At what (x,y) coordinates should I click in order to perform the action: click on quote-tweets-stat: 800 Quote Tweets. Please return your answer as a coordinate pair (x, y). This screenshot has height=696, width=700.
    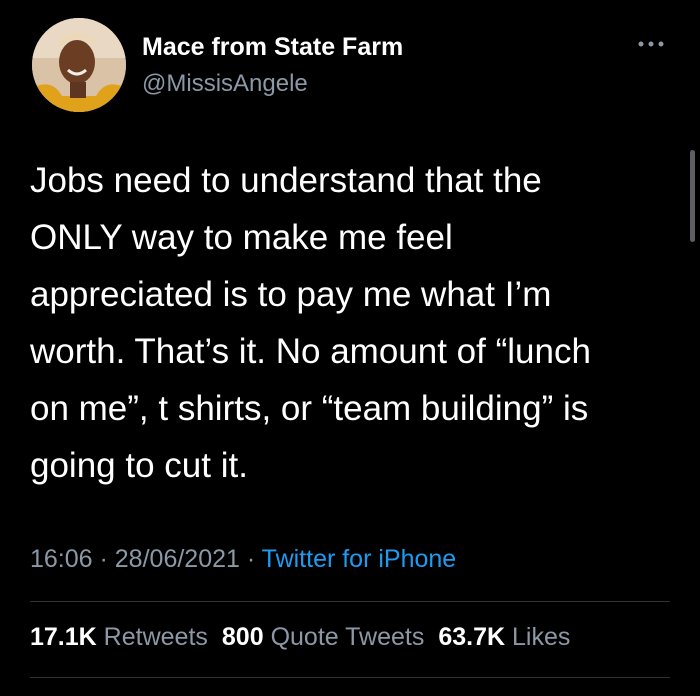
    Looking at the image, I should click on (323, 637).